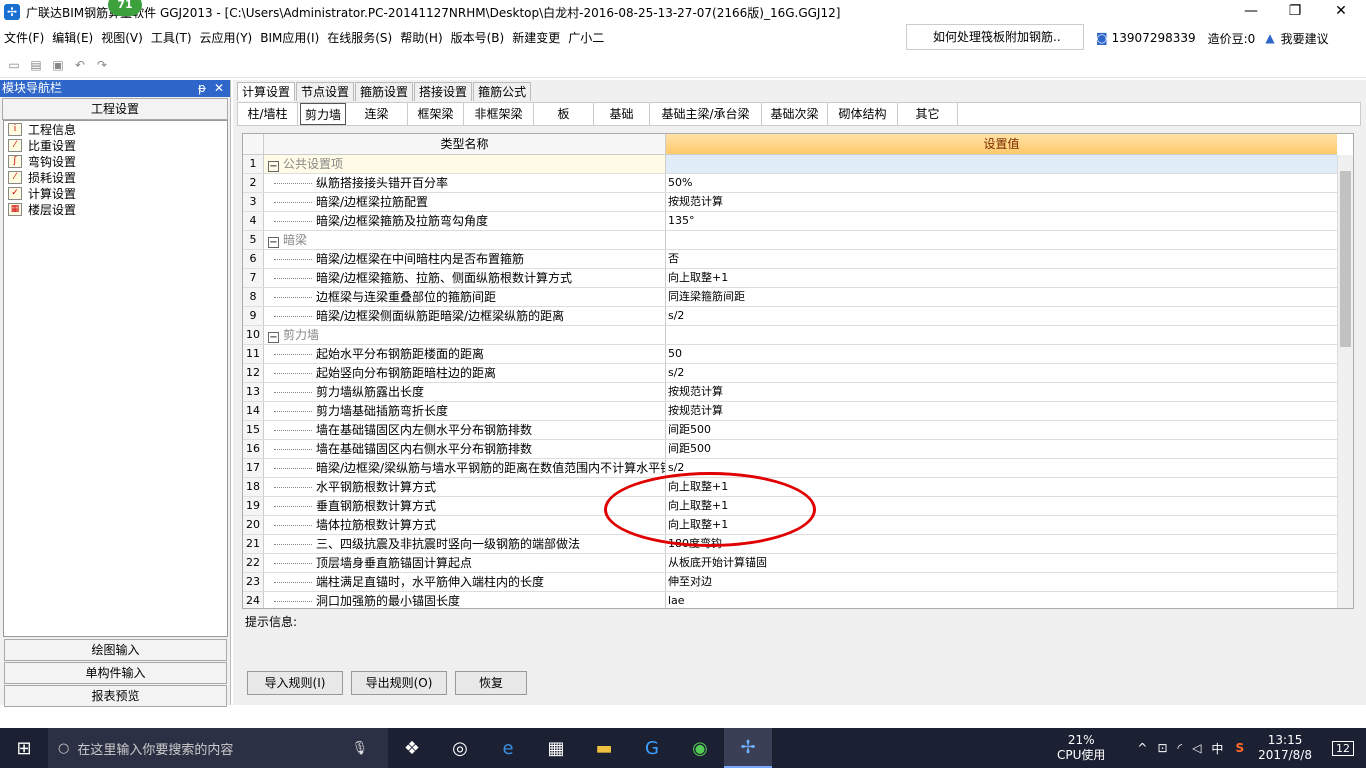 The width and height of the screenshot is (1366, 768). Describe the element at coordinates (102, 65) in the screenshot. I see `redo-icon: ↷` at that location.